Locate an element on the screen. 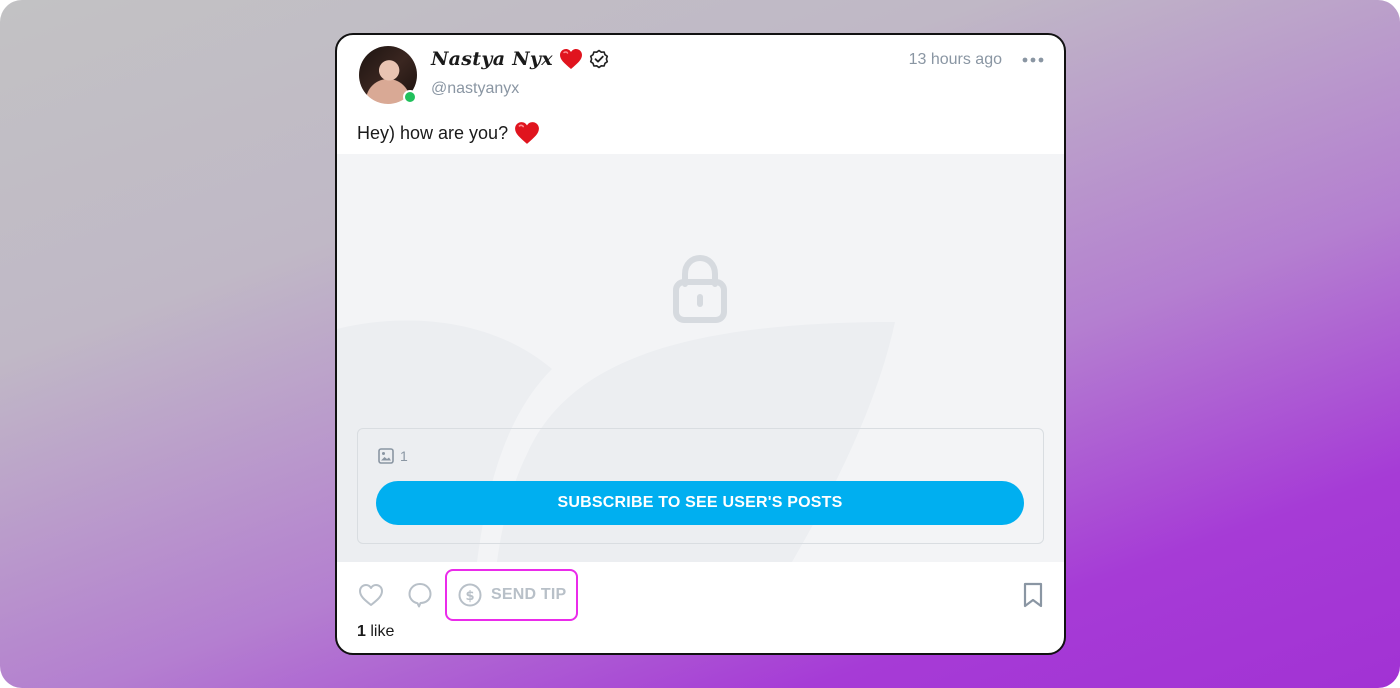 This screenshot has height=688, width=1400. like-heart-outline-icon is located at coordinates (371, 595).